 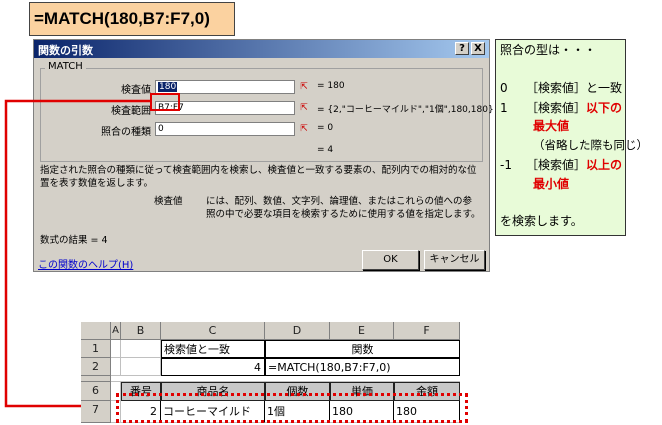 I want to click on col-header-c: C, so click(x=213, y=331).